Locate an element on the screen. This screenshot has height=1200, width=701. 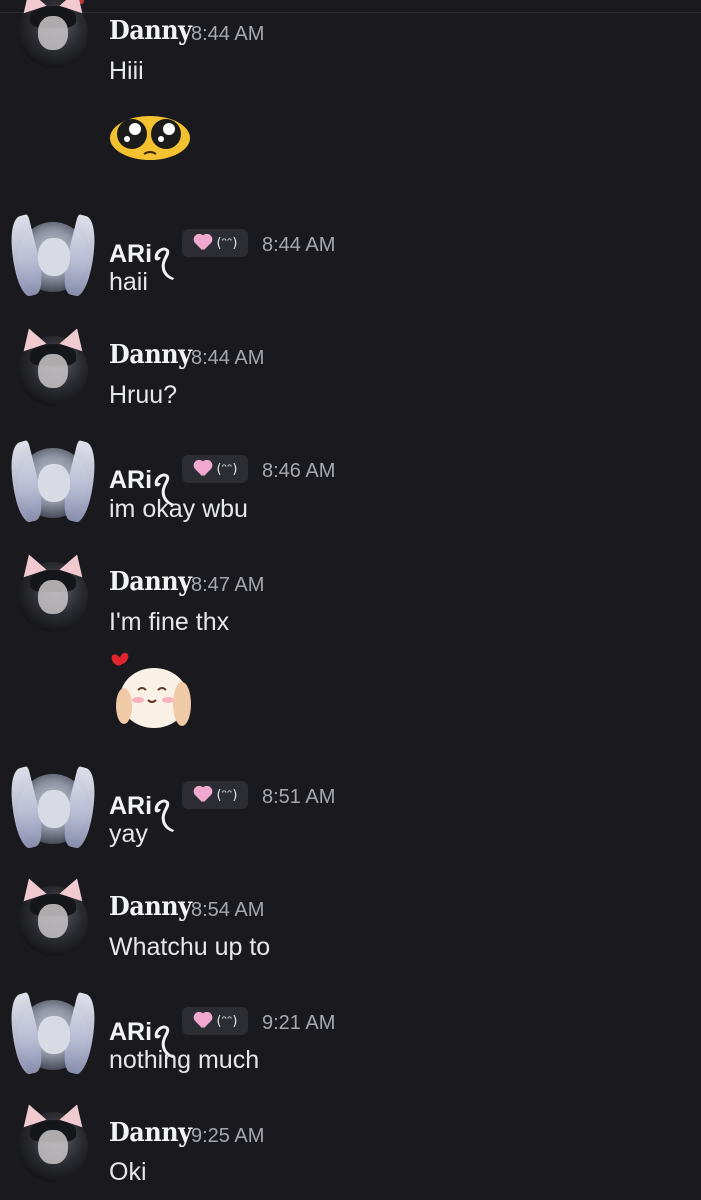
pleading-eyes-emoji is located at coordinates (150, 137).